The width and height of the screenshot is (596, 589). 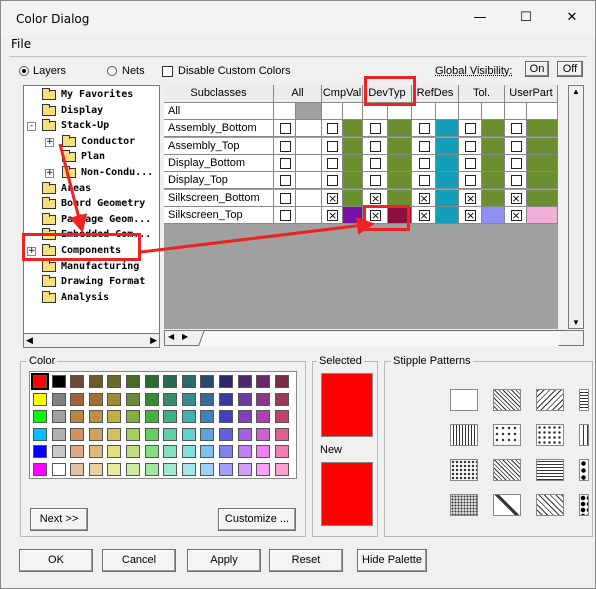 I want to click on menu-file: File, so click(x=21, y=44).